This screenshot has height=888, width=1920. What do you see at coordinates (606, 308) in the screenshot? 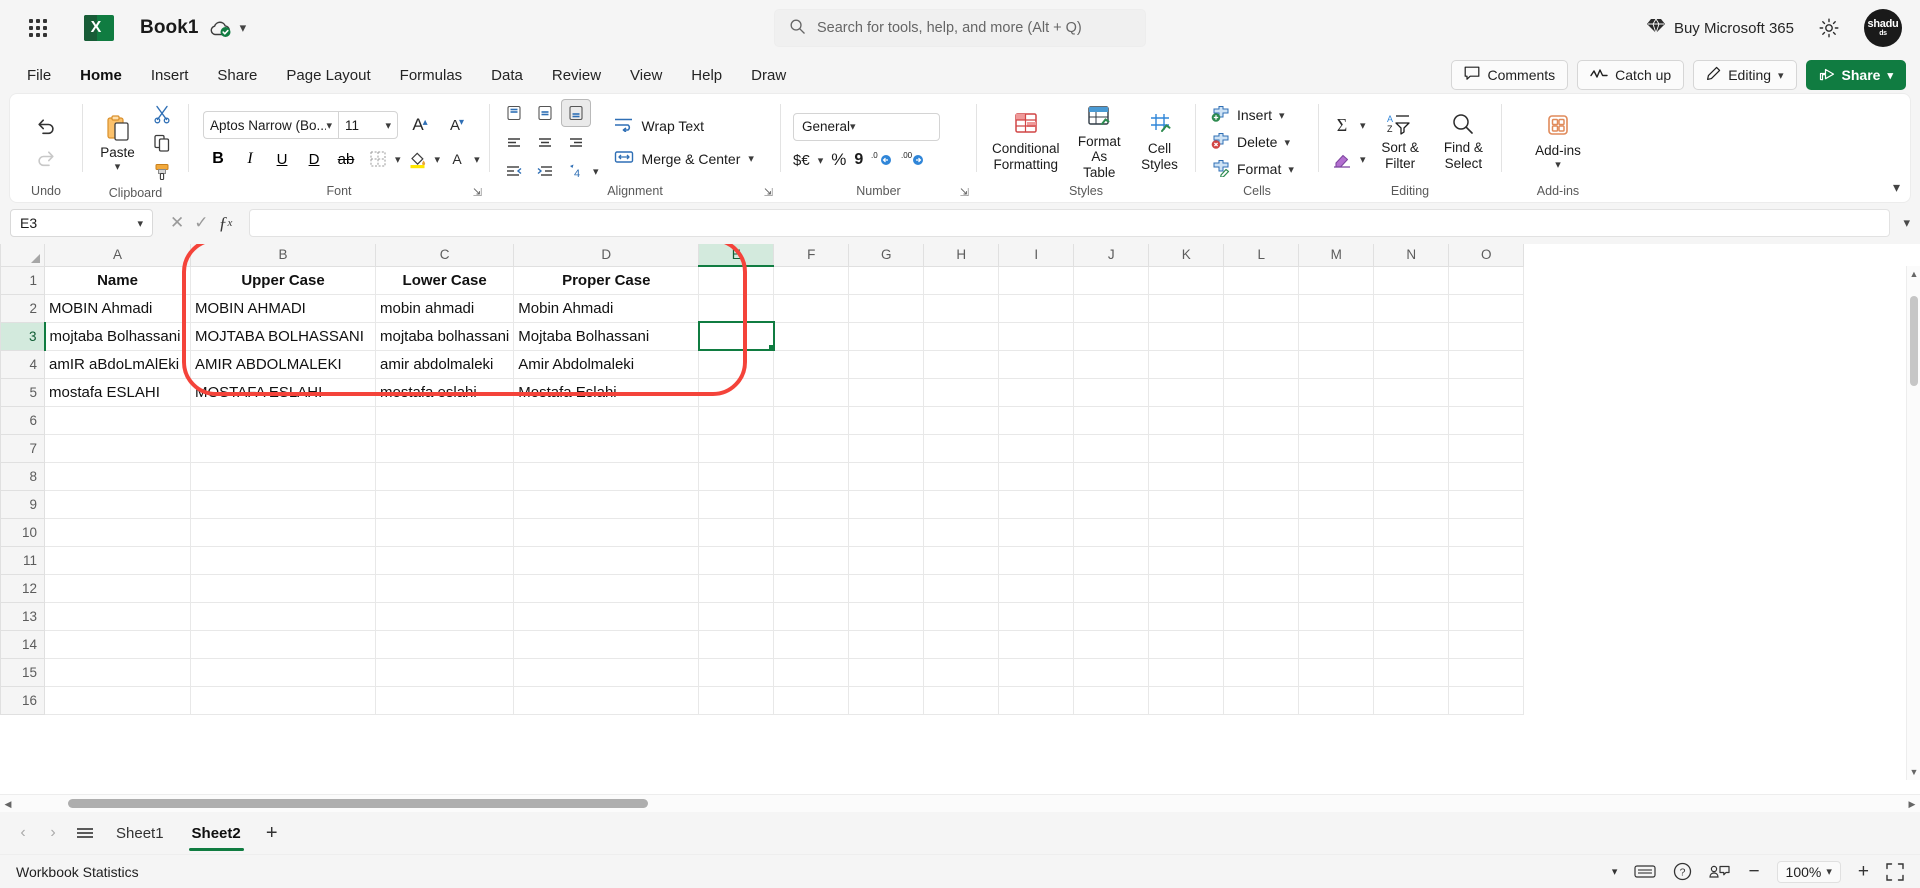
I see `cell-D2: Mobin Ahmadi` at bounding box center [606, 308].